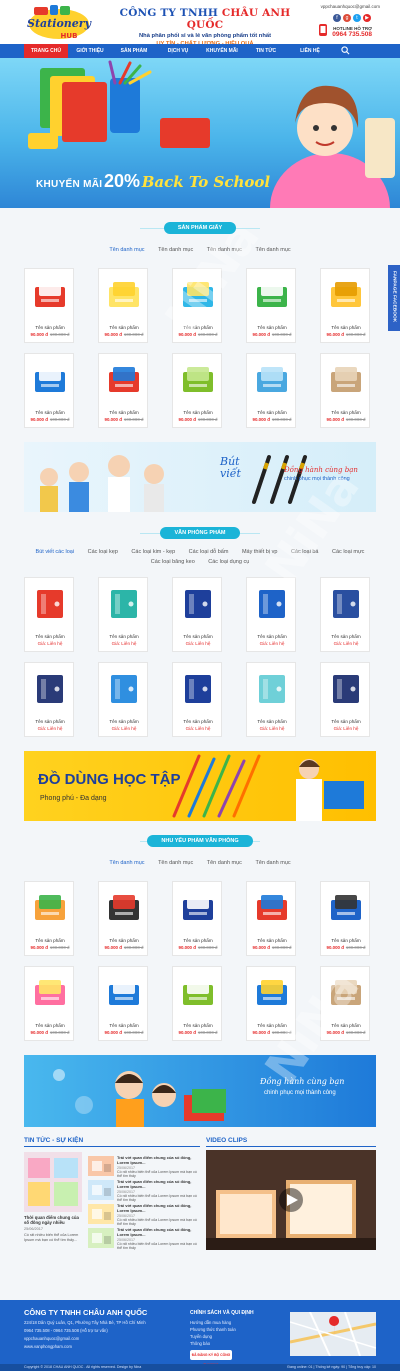  What do you see at coordinates (291, 1200) in the screenshot?
I see `video-player` at bounding box center [291, 1200].